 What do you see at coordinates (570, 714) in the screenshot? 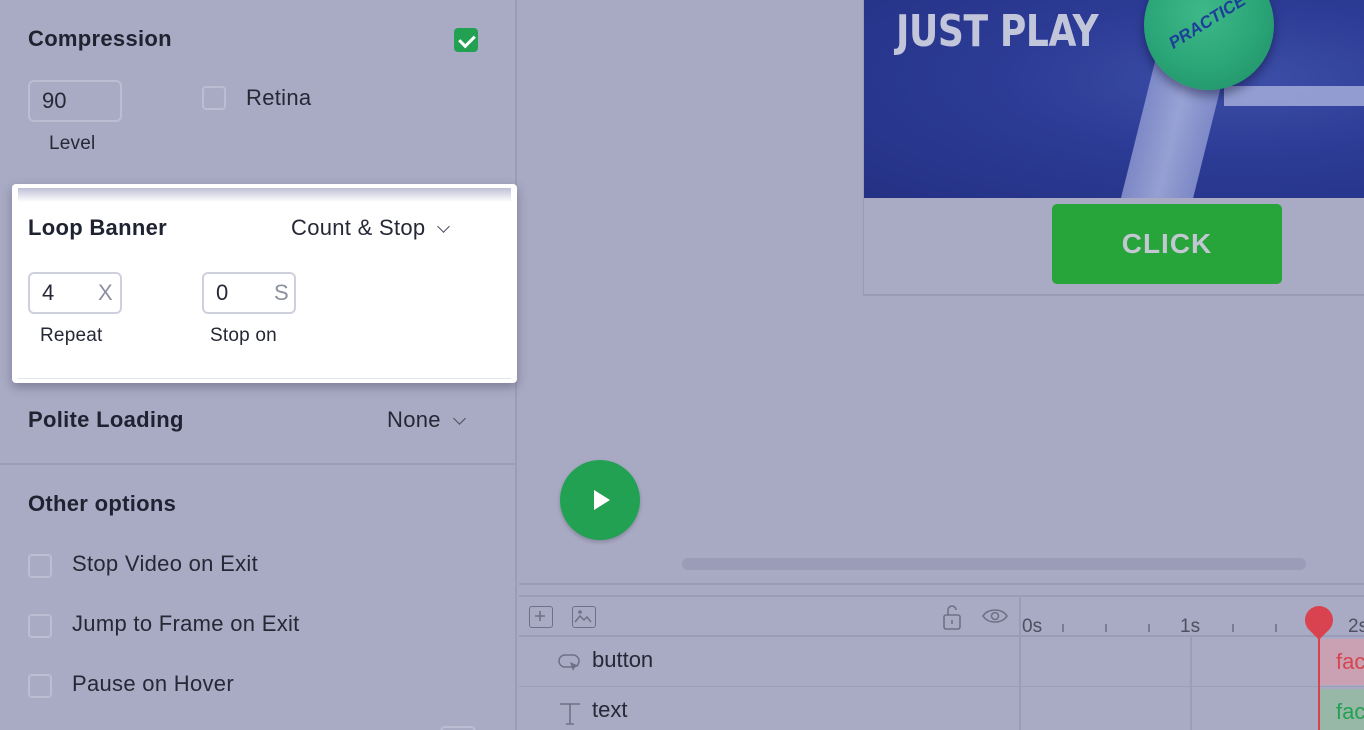
I see `text-layer-icon` at bounding box center [570, 714].